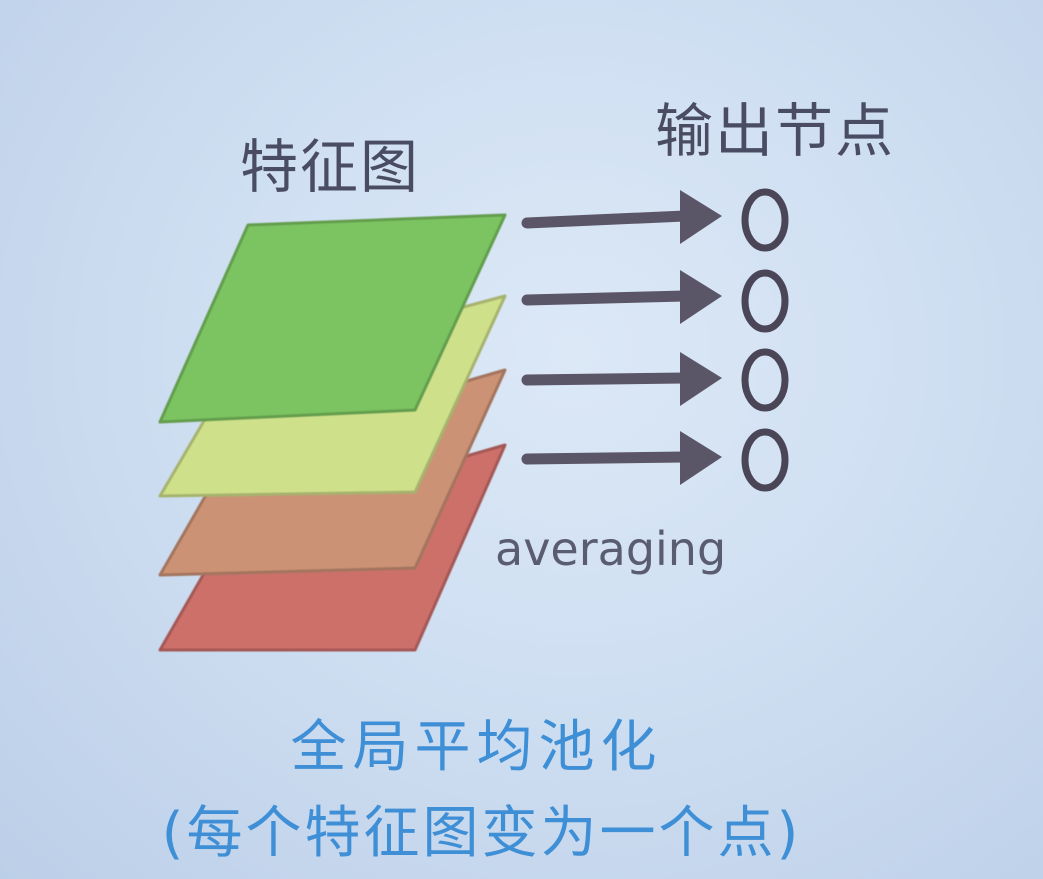 This screenshot has width=1043, height=879. What do you see at coordinates (476, 747) in the screenshot?
I see `caption-main: 全局平均池化` at bounding box center [476, 747].